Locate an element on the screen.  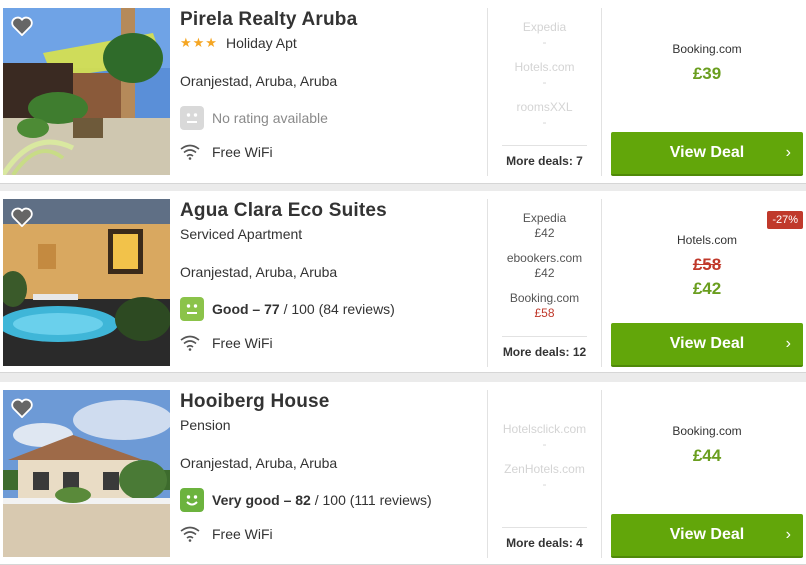
best-deal-panel: -27% Hotels.com £58 £42 View Deal › is located at coordinates (707, 283).